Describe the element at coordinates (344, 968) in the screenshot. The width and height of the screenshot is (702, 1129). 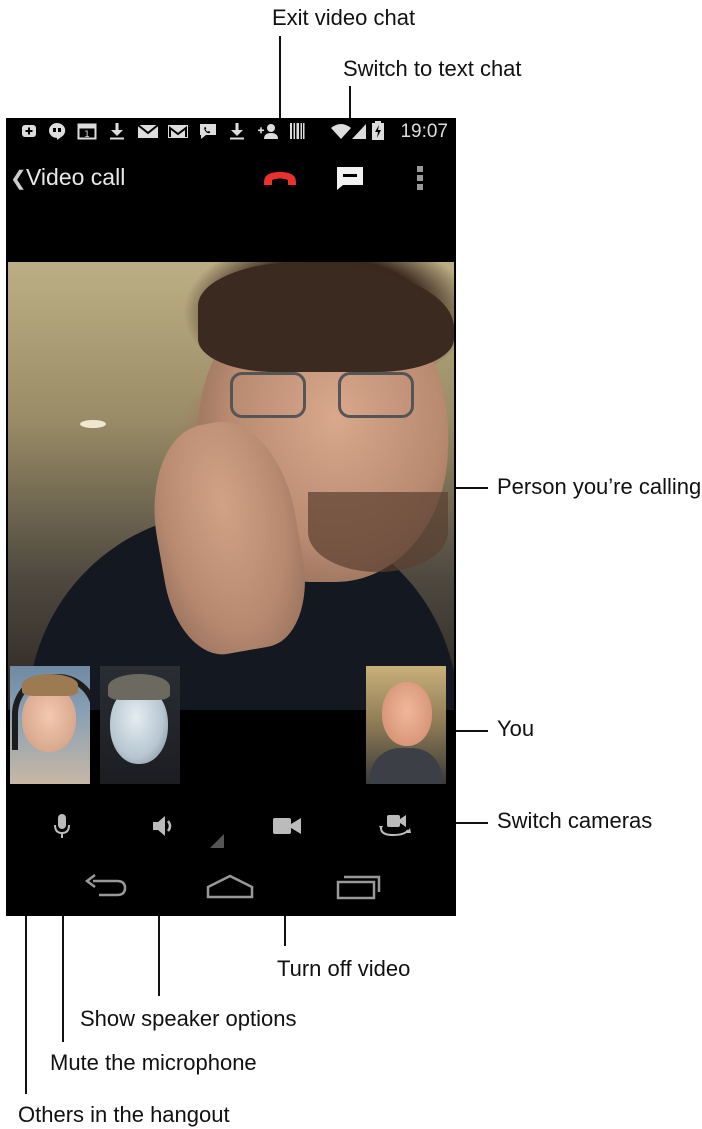
I see `callout-turn-off-video: Turn off video` at that location.